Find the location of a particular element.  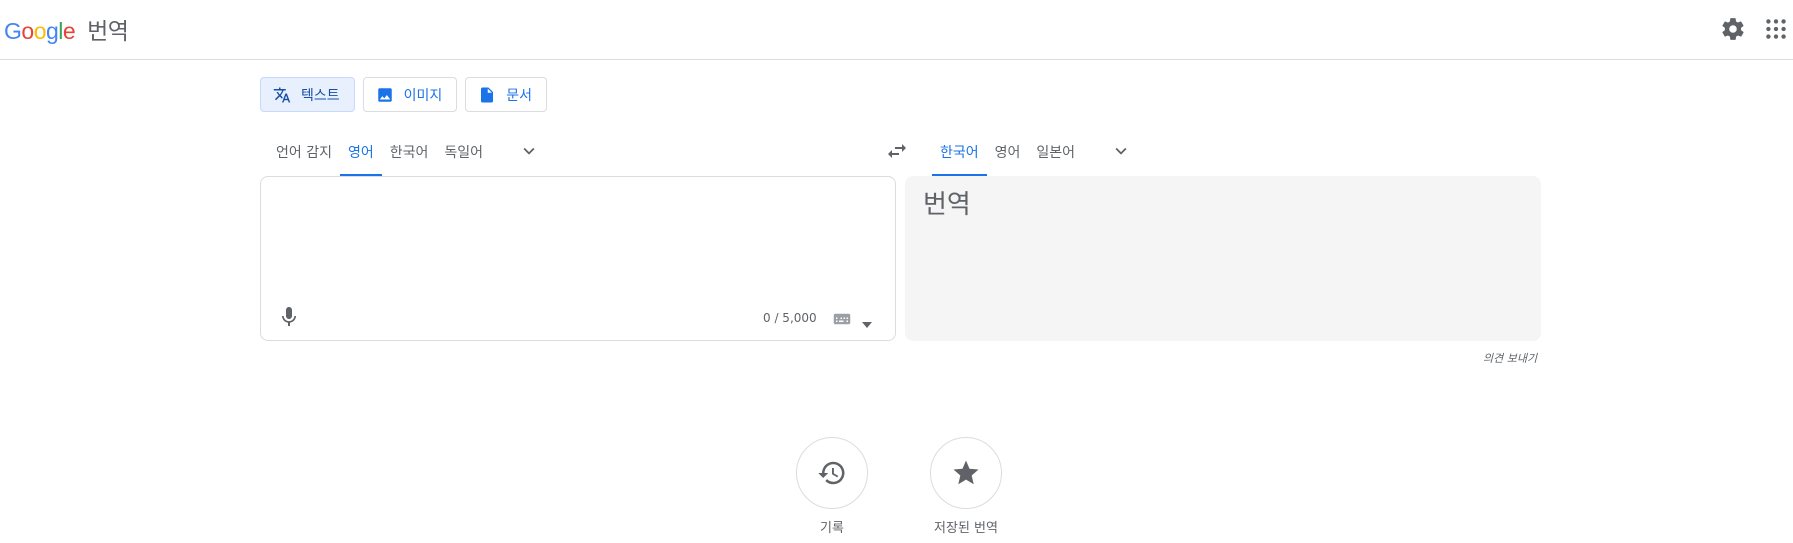

star-icon is located at coordinates (966, 472).